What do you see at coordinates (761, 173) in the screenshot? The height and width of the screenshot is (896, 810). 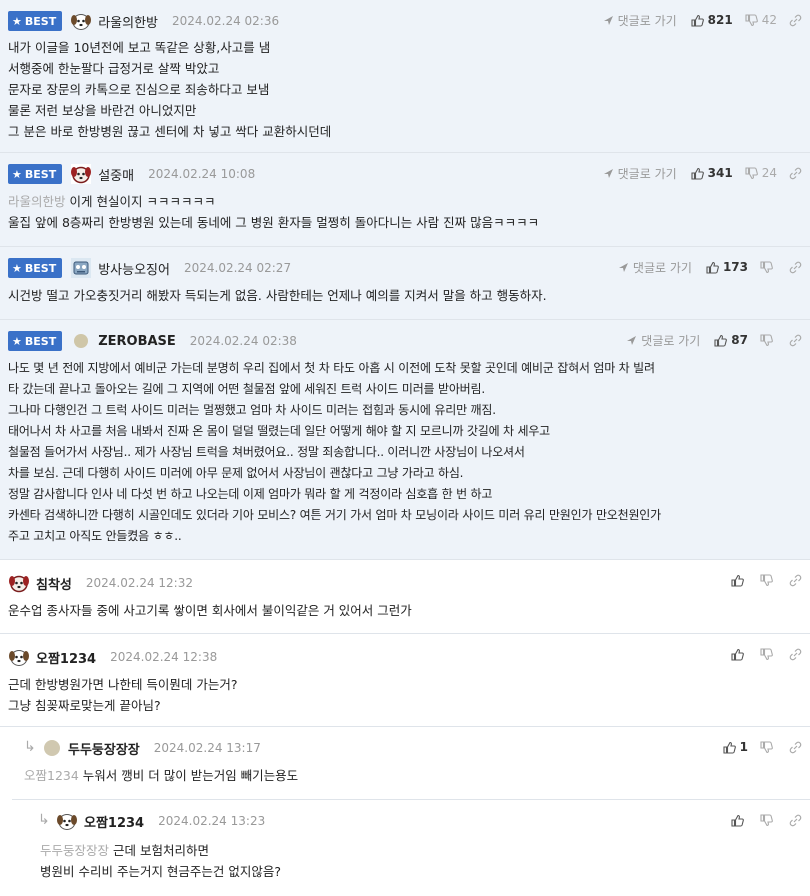 I see `dislike-button: 24` at bounding box center [761, 173].